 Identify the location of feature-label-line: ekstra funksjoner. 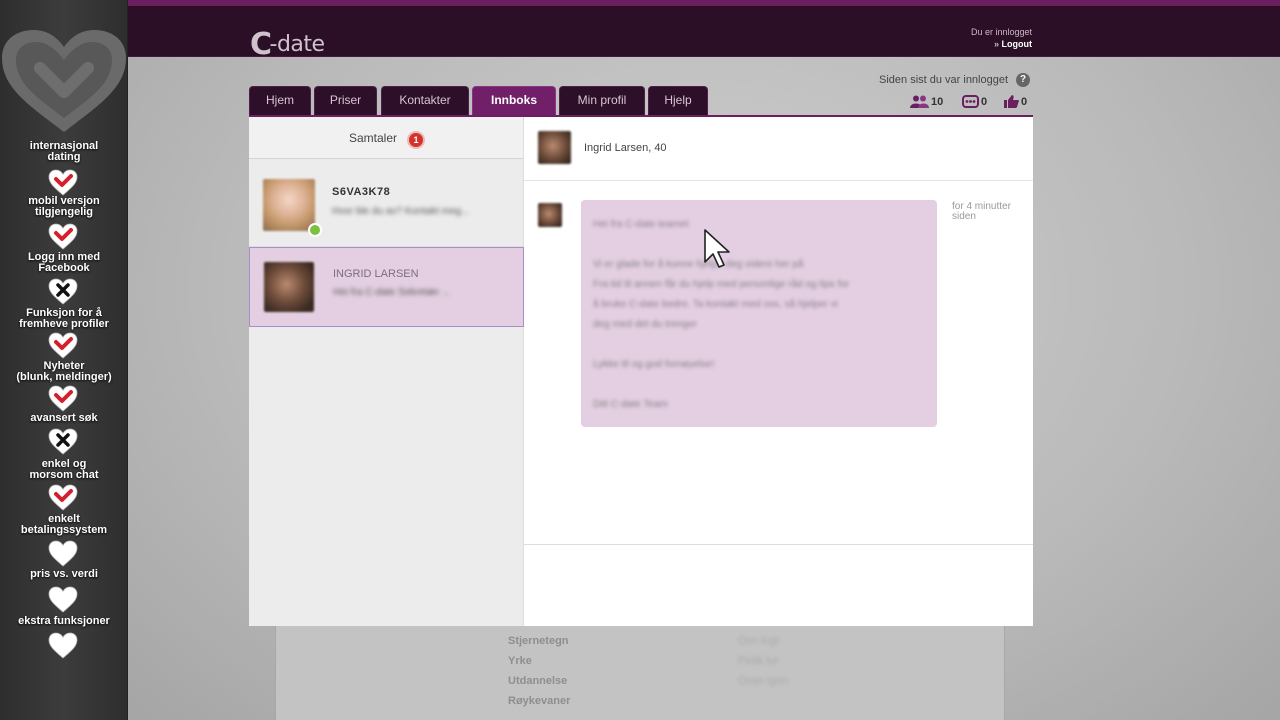
(64, 621).